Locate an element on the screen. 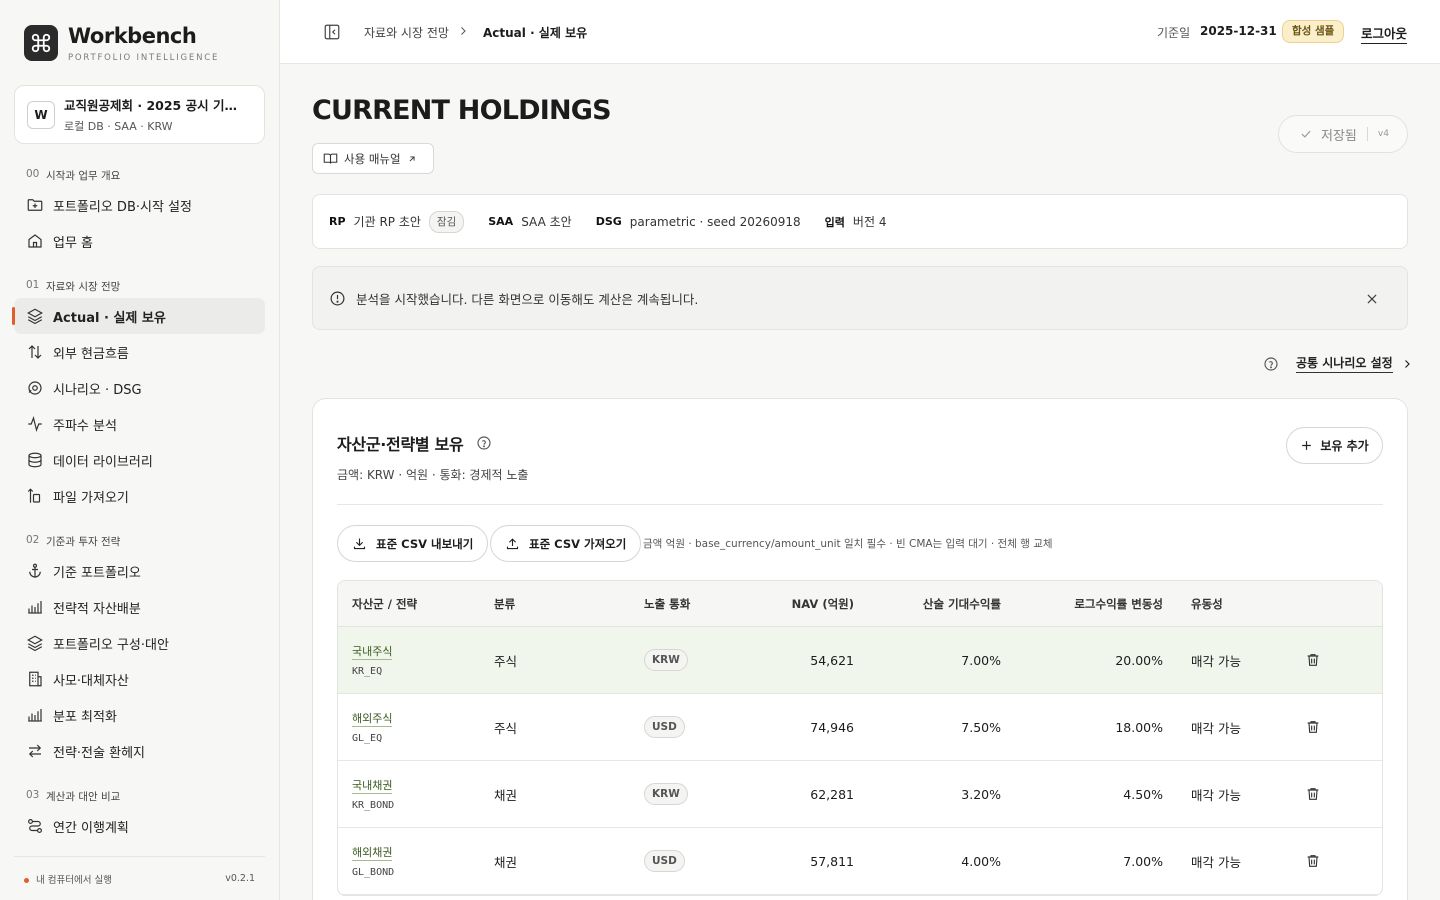 The height and width of the screenshot is (900, 1440). sidebar-item-portfolio-construction: 포트폴리오 구성·대안 is located at coordinates (139, 643).